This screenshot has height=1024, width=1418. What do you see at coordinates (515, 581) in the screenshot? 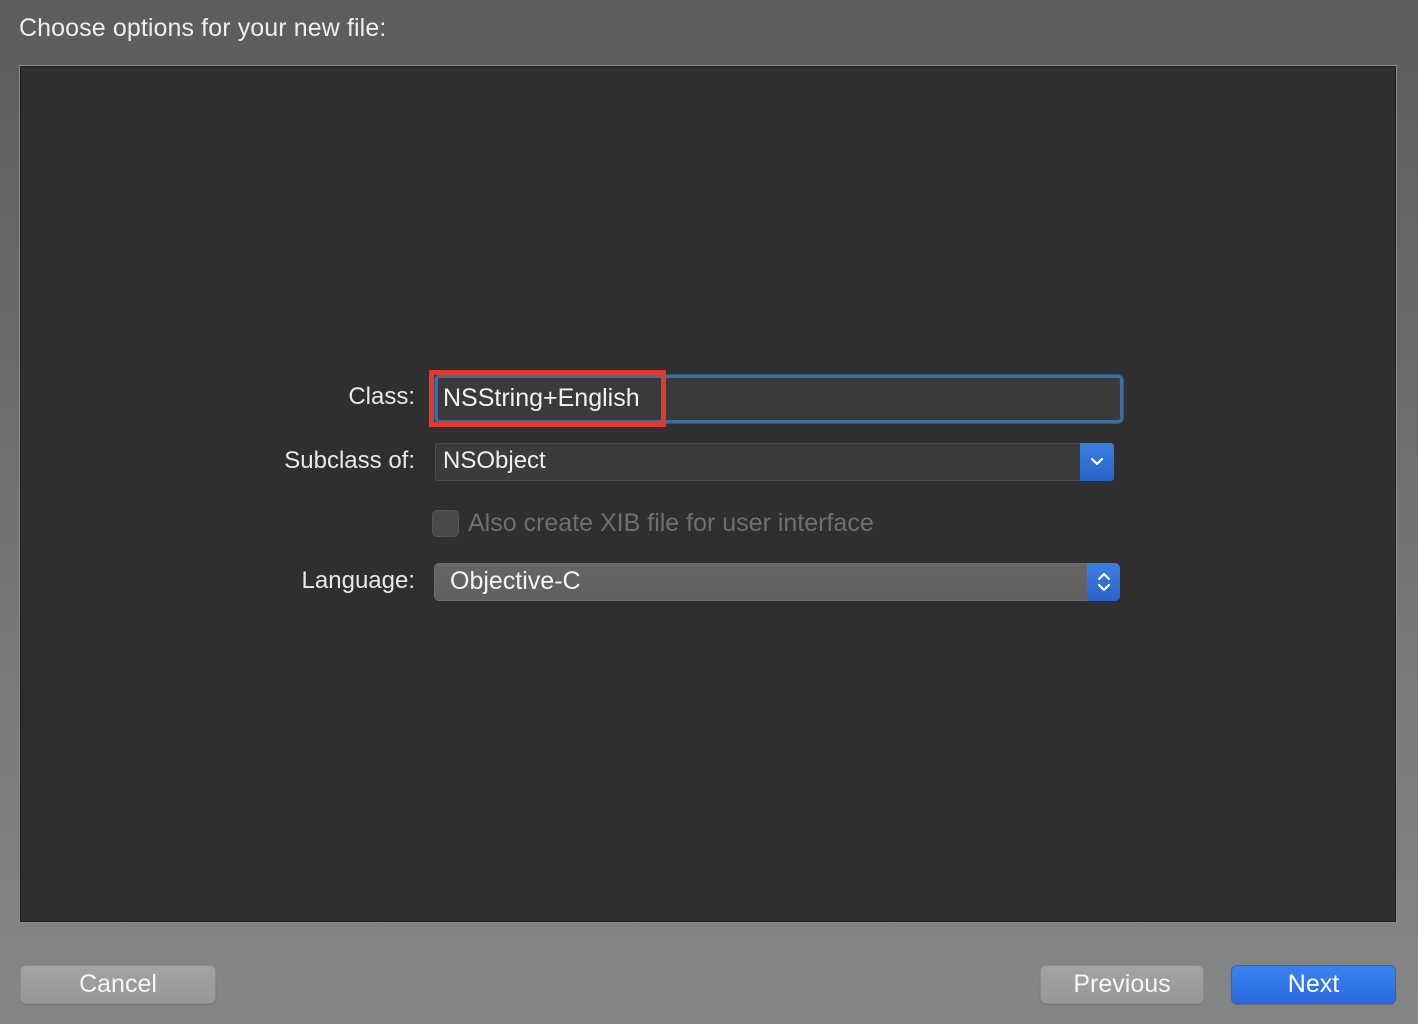
I see `language-value: Objective-C` at bounding box center [515, 581].